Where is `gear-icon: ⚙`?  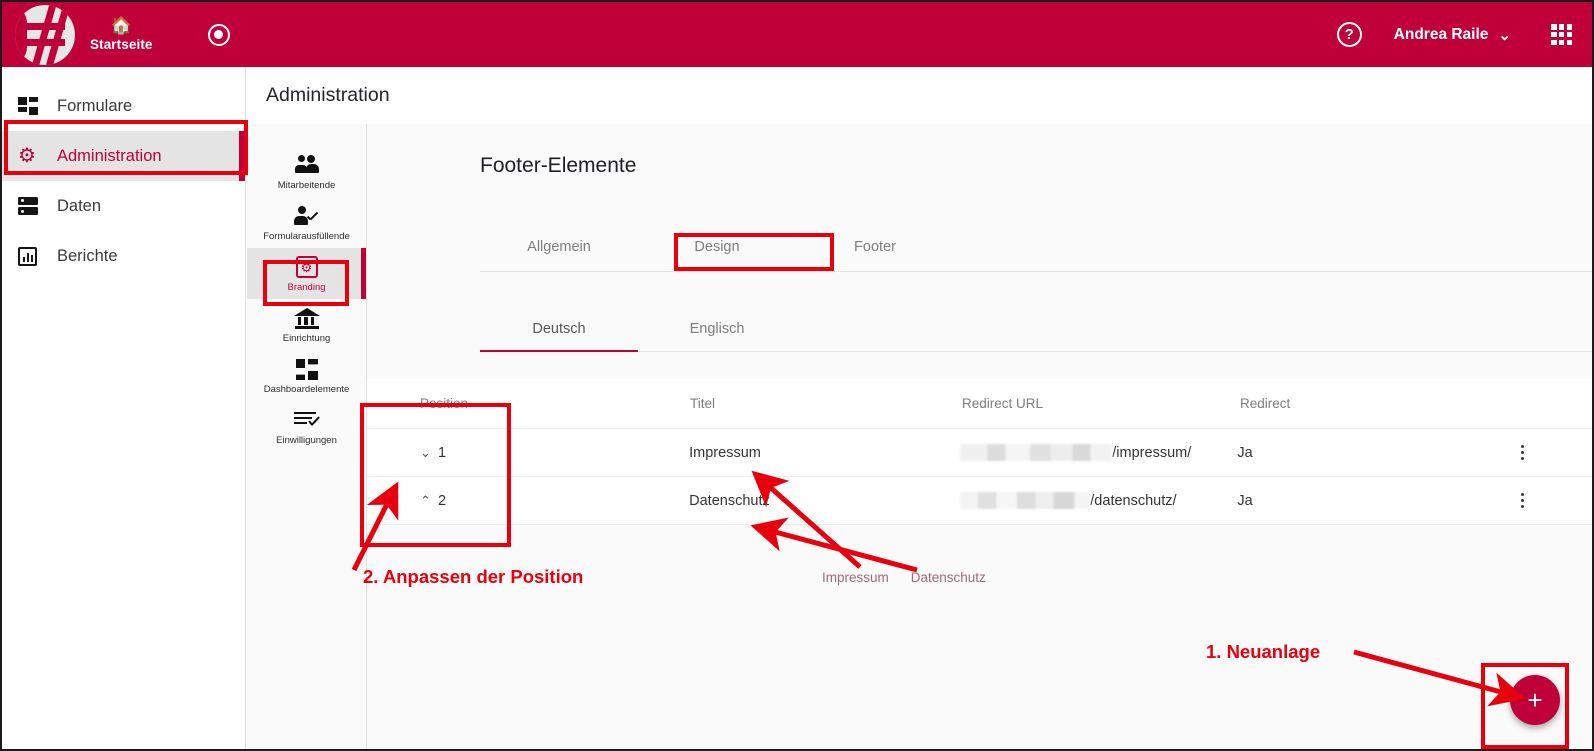 gear-icon: ⚙ is located at coordinates (27, 156).